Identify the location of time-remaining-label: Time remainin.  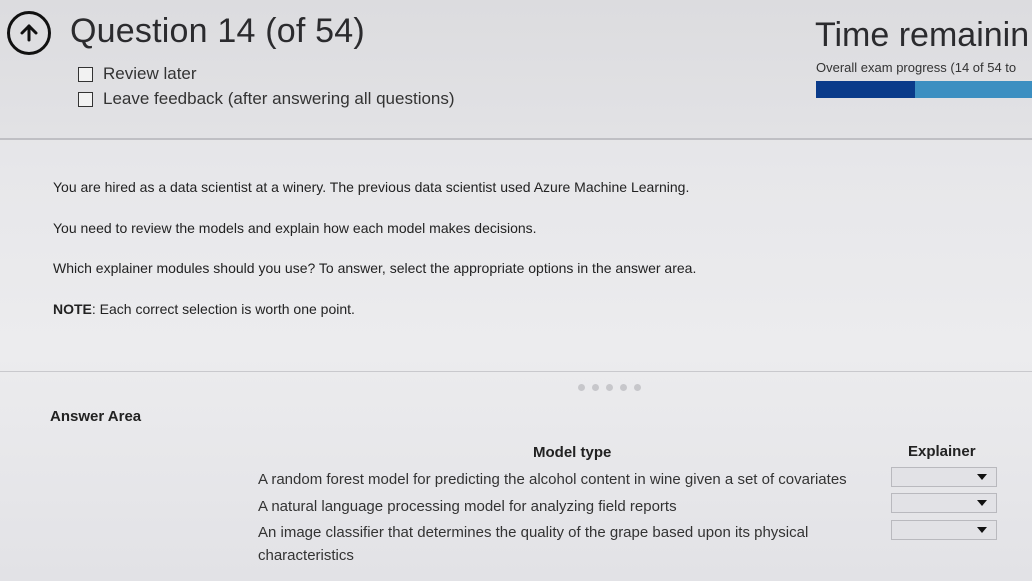
(922, 35).